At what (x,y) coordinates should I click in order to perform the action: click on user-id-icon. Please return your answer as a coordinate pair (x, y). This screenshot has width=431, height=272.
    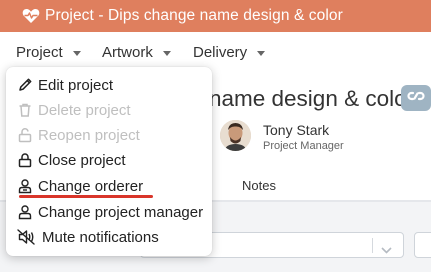
    Looking at the image, I should click on (25, 186).